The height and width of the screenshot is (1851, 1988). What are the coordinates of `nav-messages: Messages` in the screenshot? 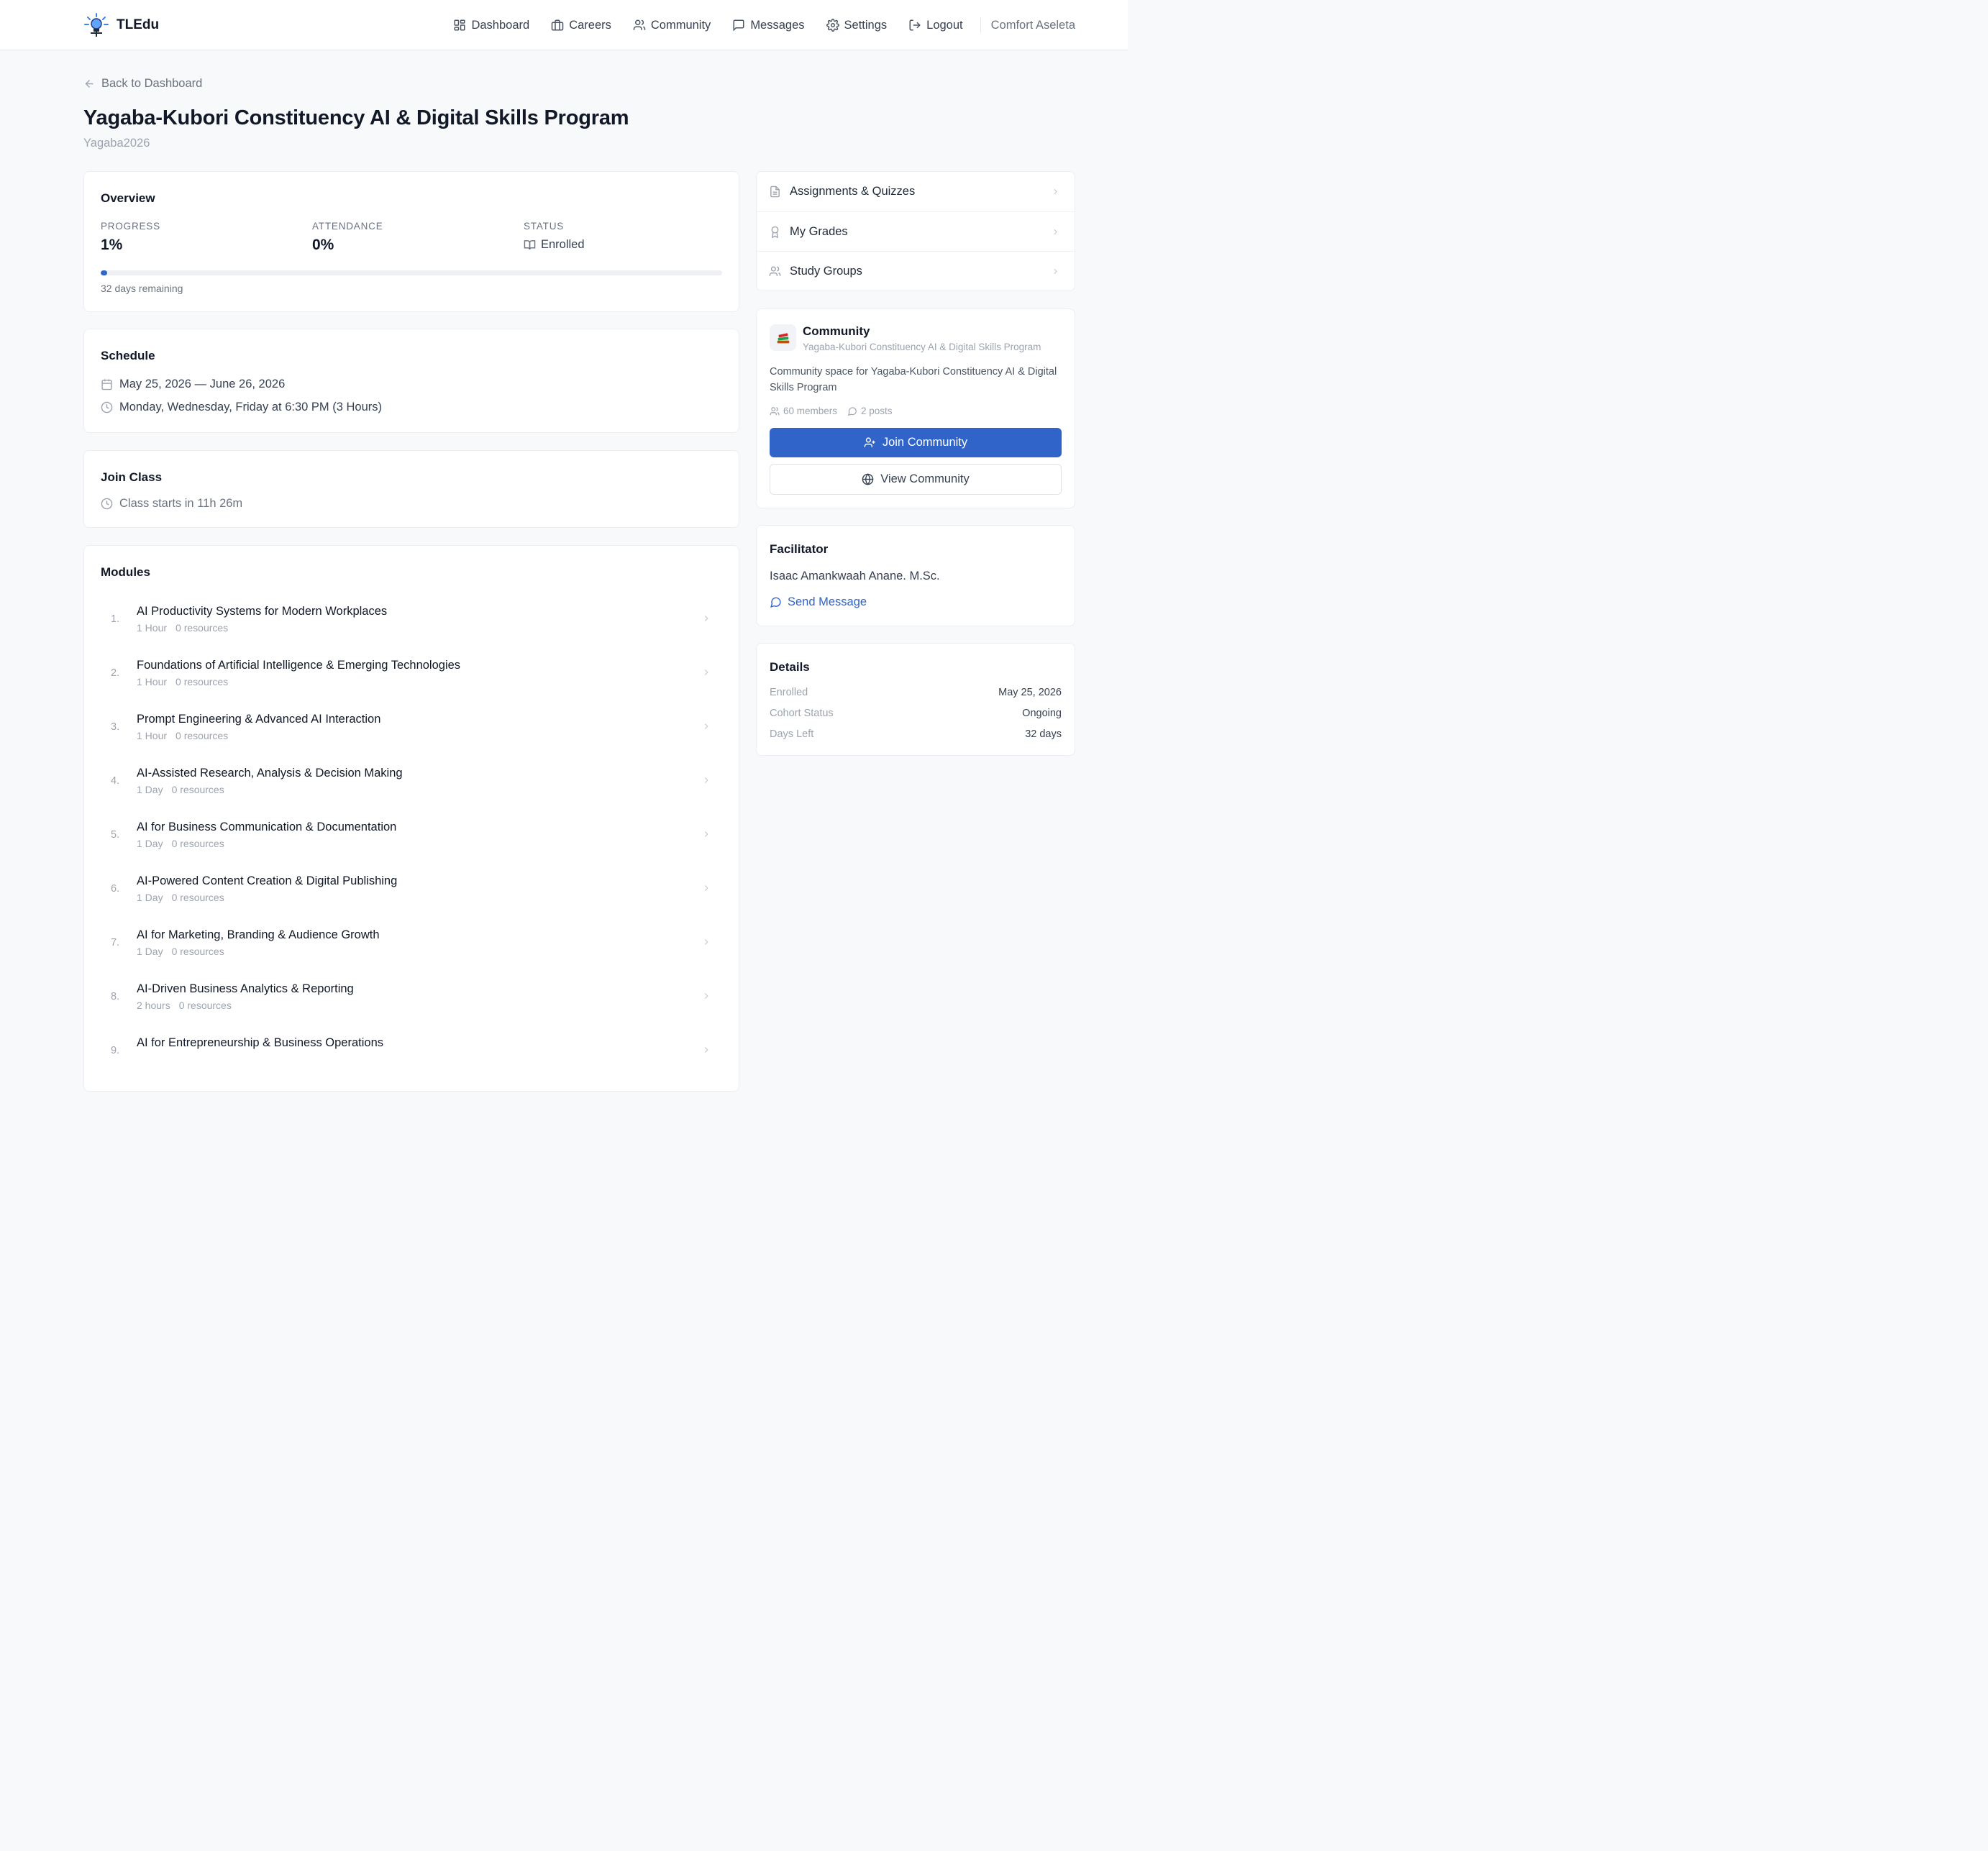 It's located at (768, 25).